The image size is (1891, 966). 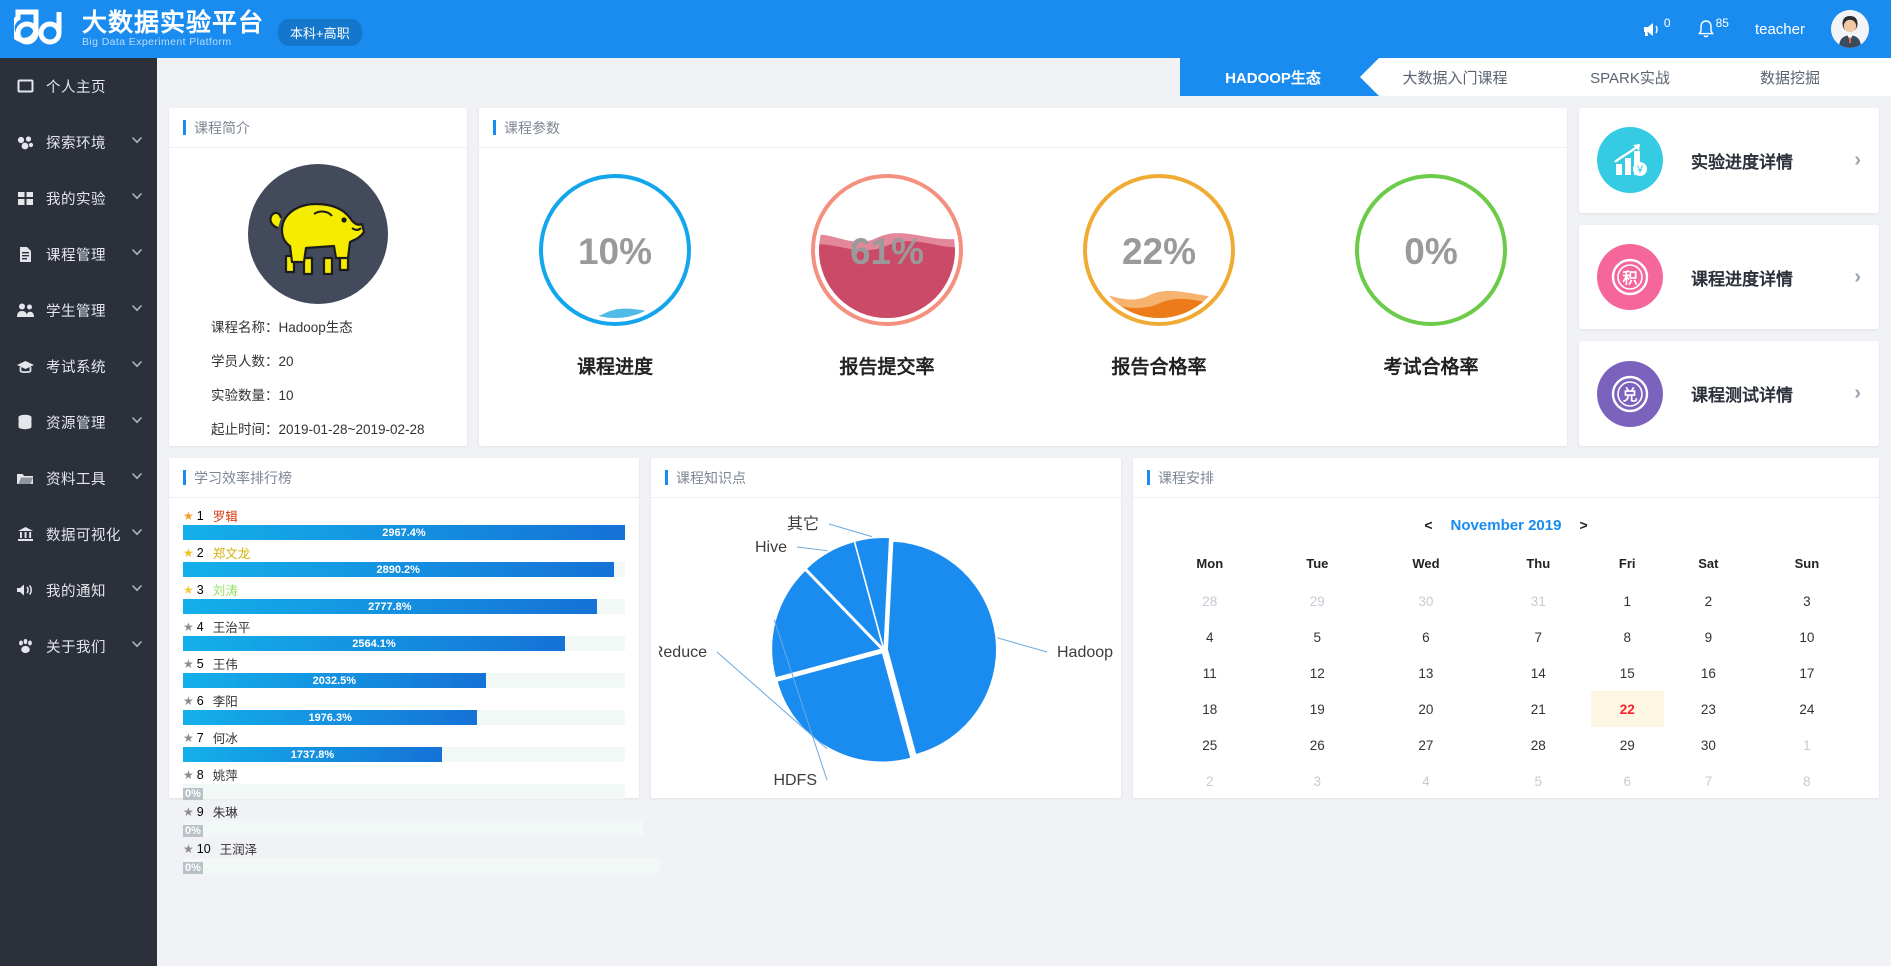 I want to click on calendar-day: 26, so click(x=1317, y=745).